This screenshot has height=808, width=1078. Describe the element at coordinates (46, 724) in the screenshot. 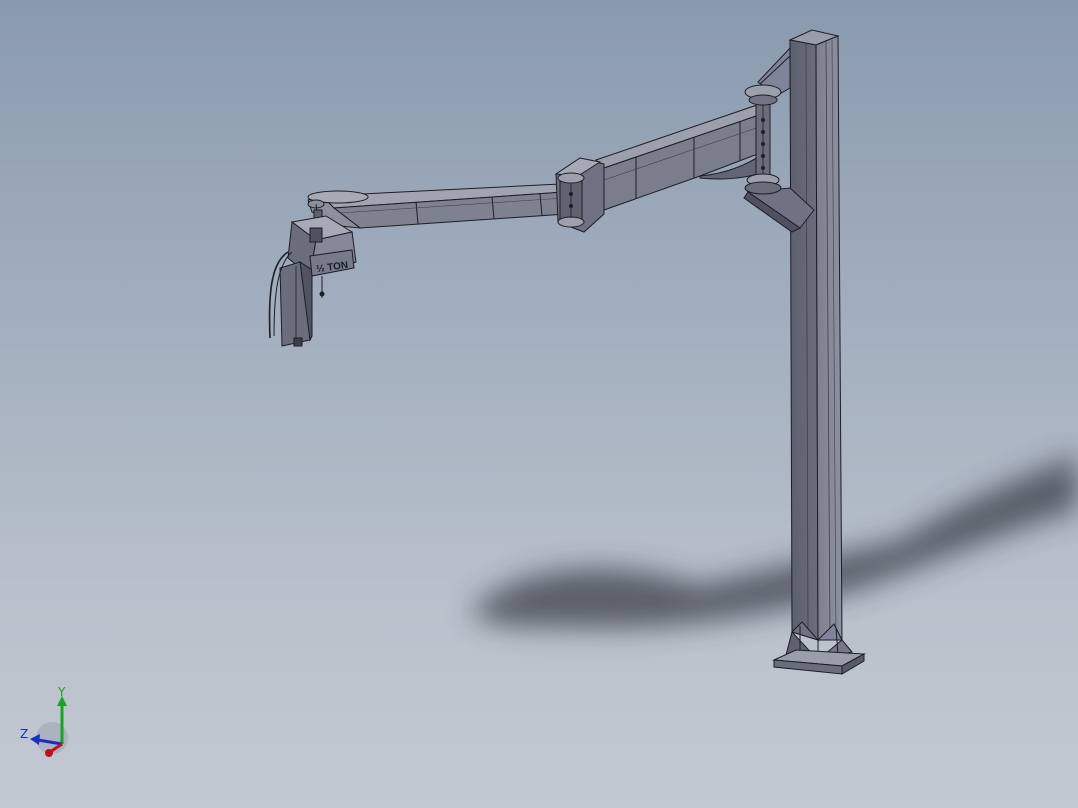

I see `view-orientation-triad-icon: Y Z` at that location.